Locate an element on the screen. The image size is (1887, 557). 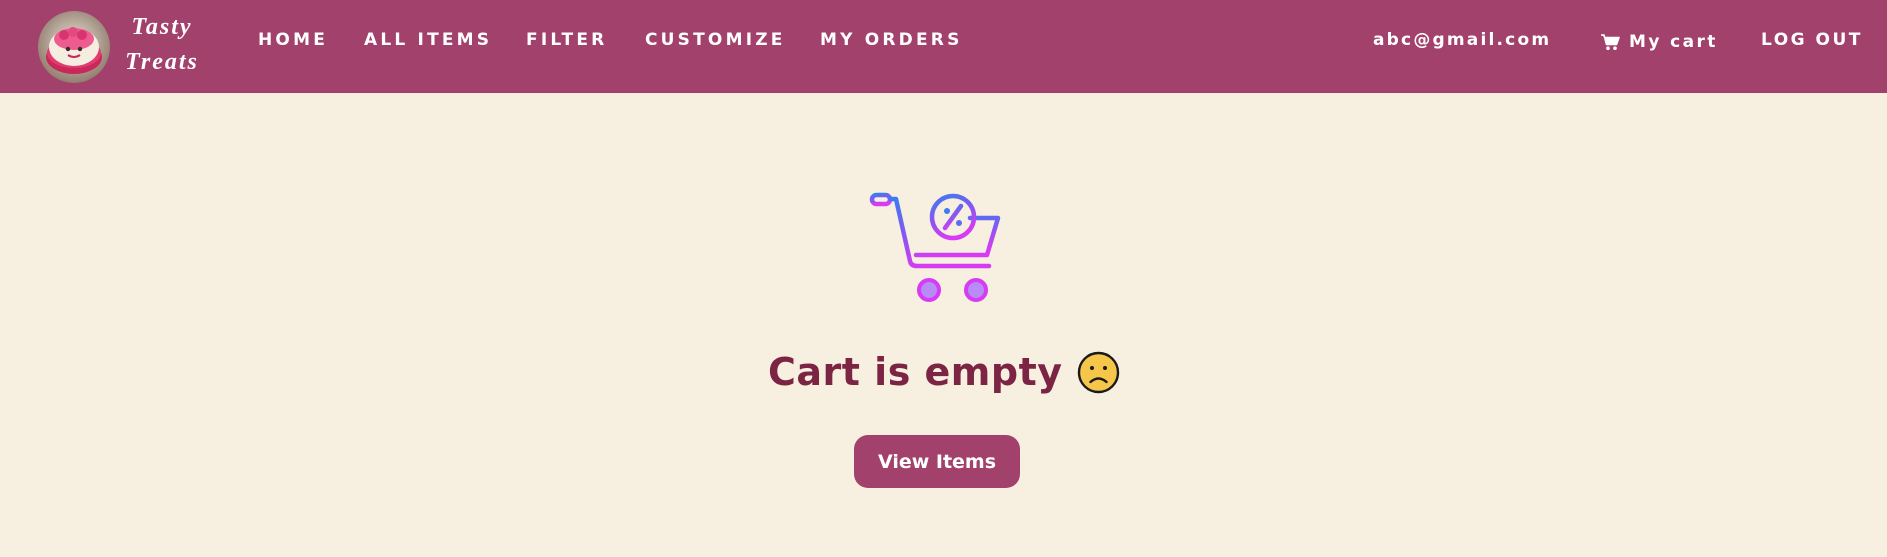
empty-cart-message: Cart is empty is located at coordinates (915, 372).